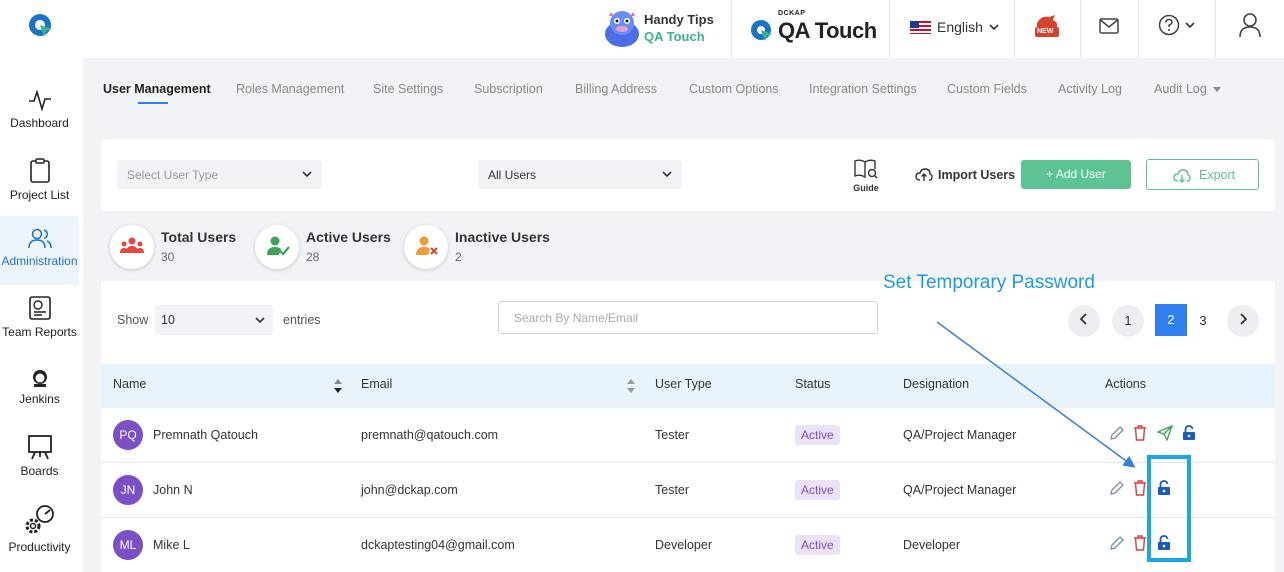 Image resolution: width=1284 pixels, height=572 pixels. I want to click on import-users-button: Import Users, so click(965, 175).